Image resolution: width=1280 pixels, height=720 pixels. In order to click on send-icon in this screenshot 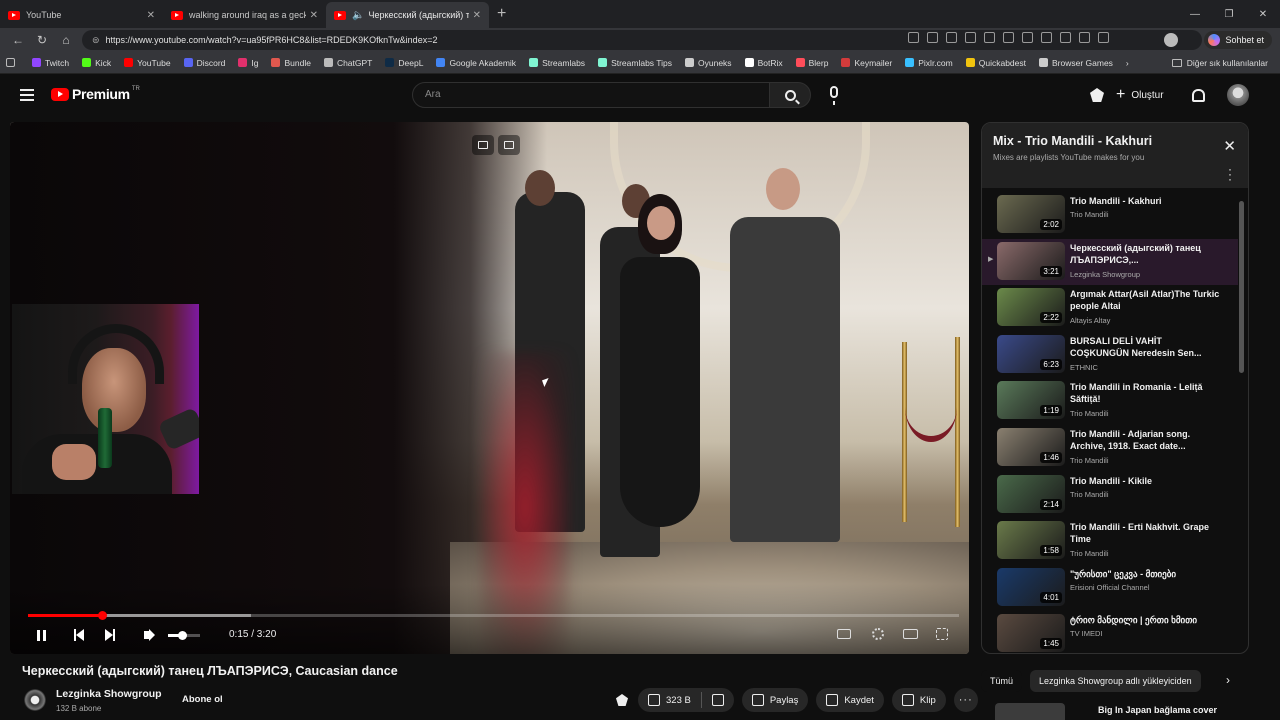, I will do `click(1103, 37)`.